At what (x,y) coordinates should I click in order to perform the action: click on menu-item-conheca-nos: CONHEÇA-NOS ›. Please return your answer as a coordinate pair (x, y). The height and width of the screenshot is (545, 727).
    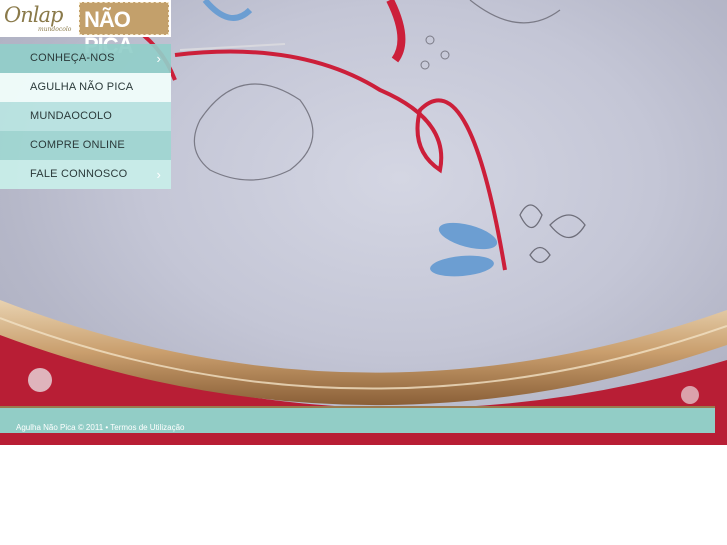
    Looking at the image, I should click on (85, 58).